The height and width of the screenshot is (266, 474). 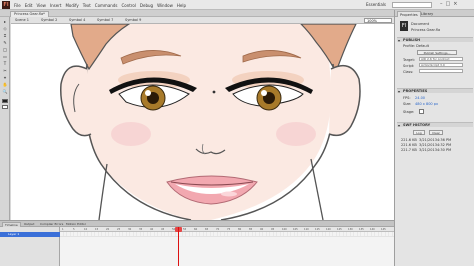 What do you see at coordinates (197, 13) in the screenshot?
I see `document-tab-bar: Princess Gear.fla*` at bounding box center [197, 13].